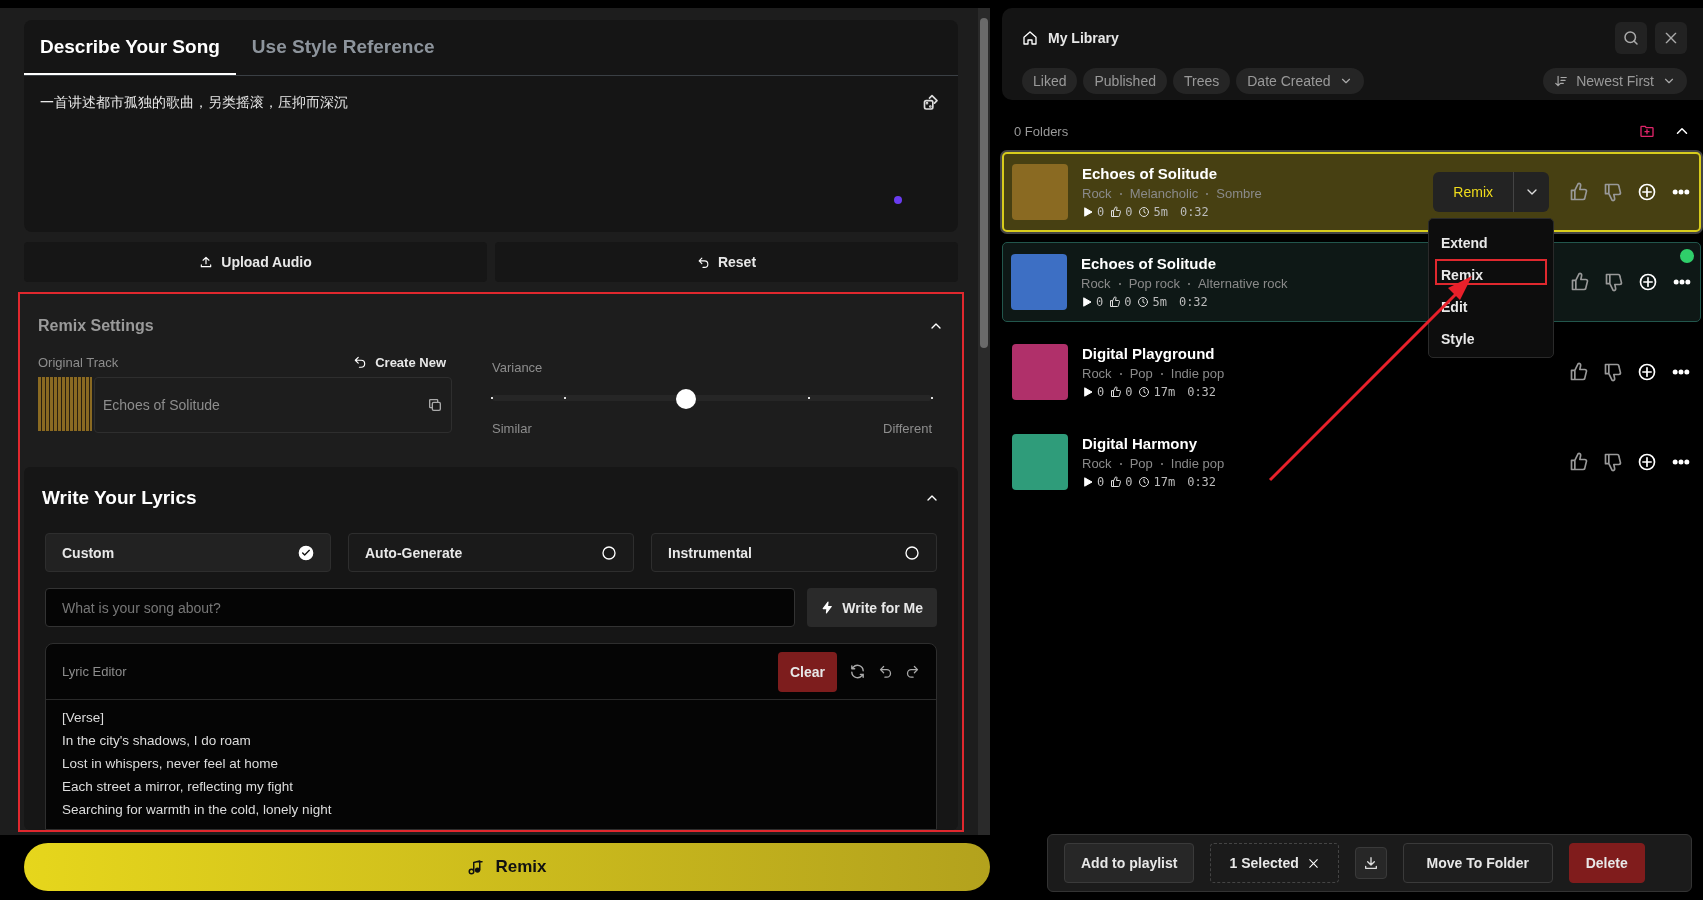 Image resolution: width=1703 pixels, height=900 pixels. What do you see at coordinates (1050, 81) in the screenshot?
I see `filter-chip: Liked` at bounding box center [1050, 81].